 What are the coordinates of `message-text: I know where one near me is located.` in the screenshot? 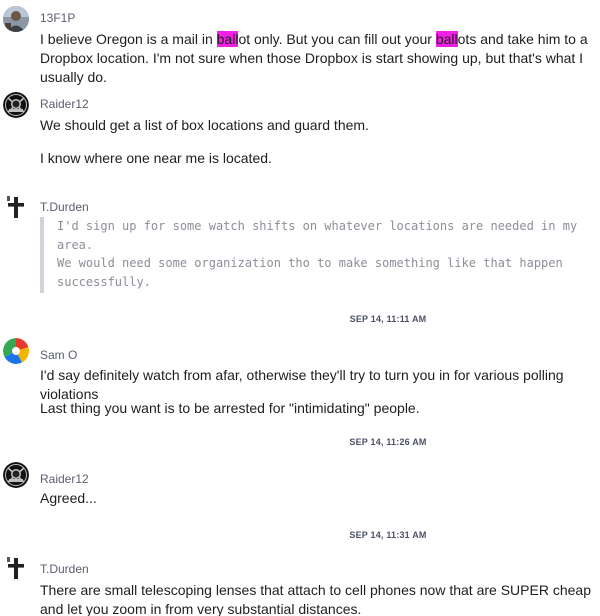 It's located at (156, 158).